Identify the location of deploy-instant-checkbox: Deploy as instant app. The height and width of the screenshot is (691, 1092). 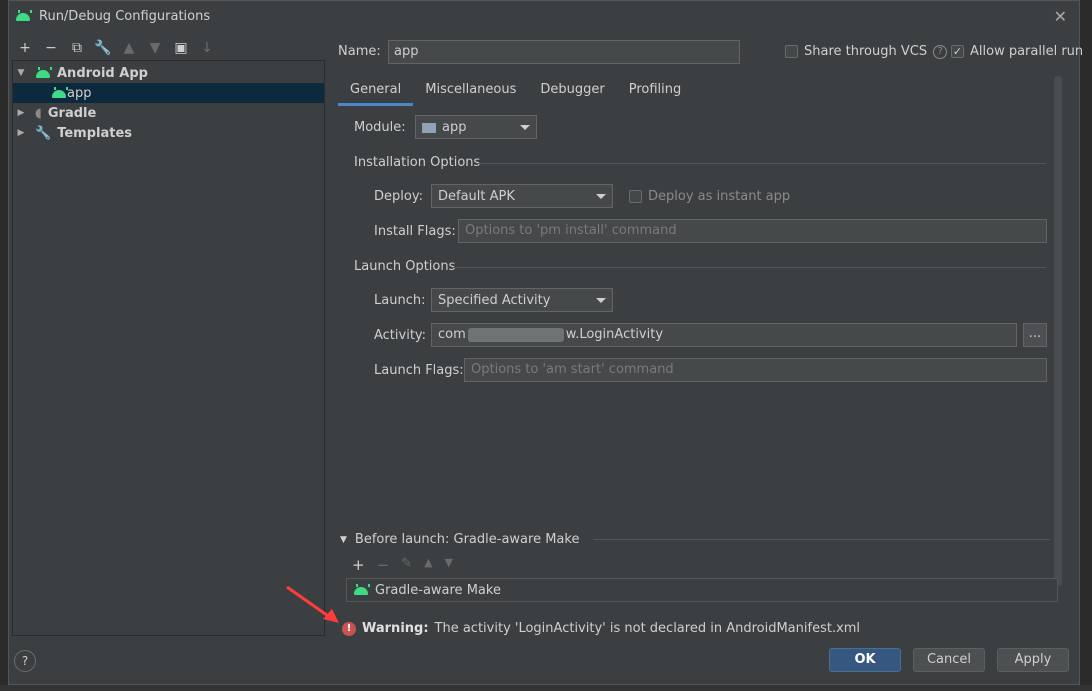
(709, 196).